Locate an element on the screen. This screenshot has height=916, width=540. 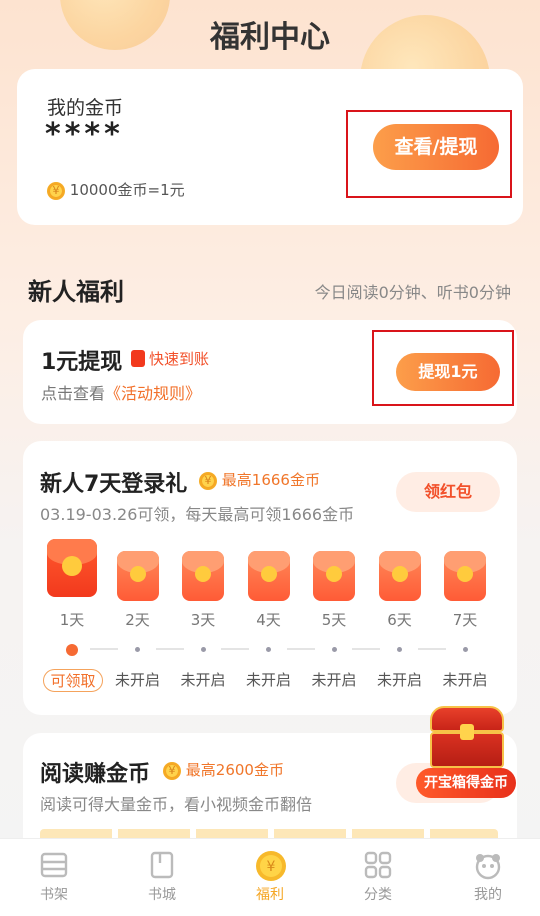
nav-item-bookstore: 书城 is located at coordinates (162, 877).